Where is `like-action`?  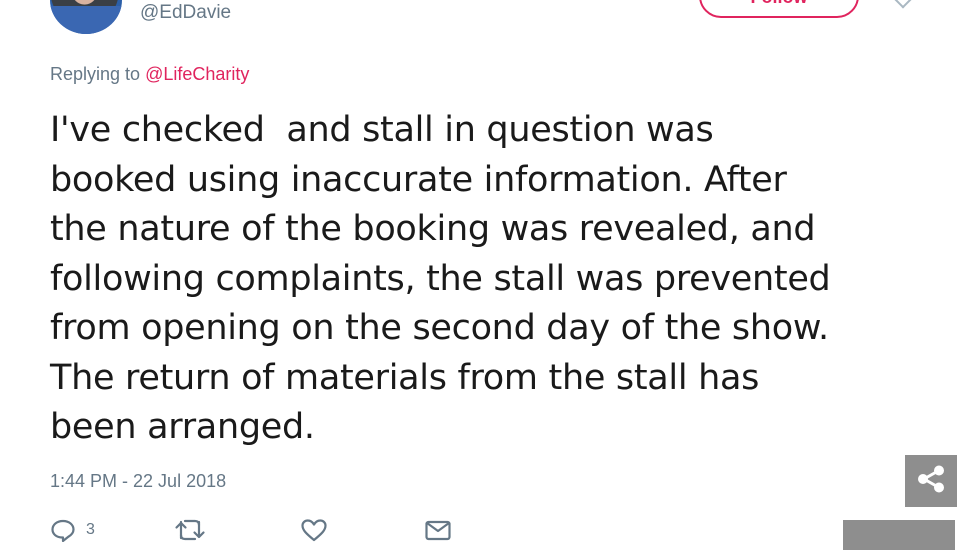
like-action is located at coordinates (314, 530).